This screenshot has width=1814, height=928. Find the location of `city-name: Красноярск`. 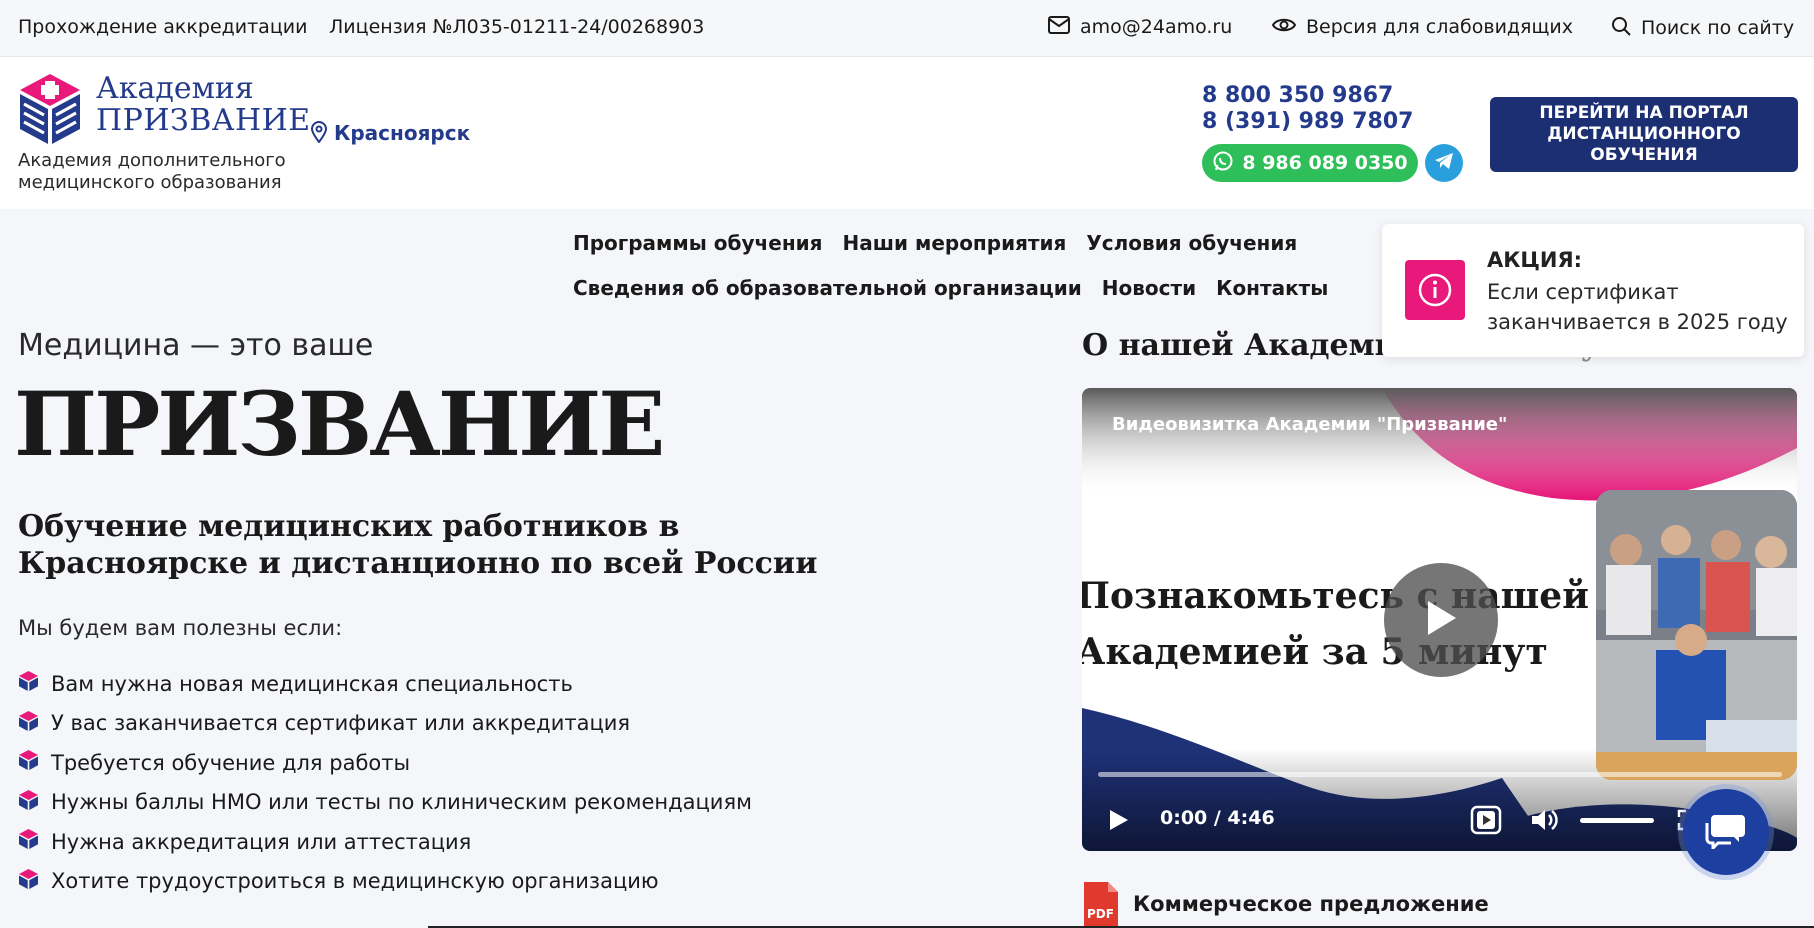

city-name: Красноярск is located at coordinates (402, 133).